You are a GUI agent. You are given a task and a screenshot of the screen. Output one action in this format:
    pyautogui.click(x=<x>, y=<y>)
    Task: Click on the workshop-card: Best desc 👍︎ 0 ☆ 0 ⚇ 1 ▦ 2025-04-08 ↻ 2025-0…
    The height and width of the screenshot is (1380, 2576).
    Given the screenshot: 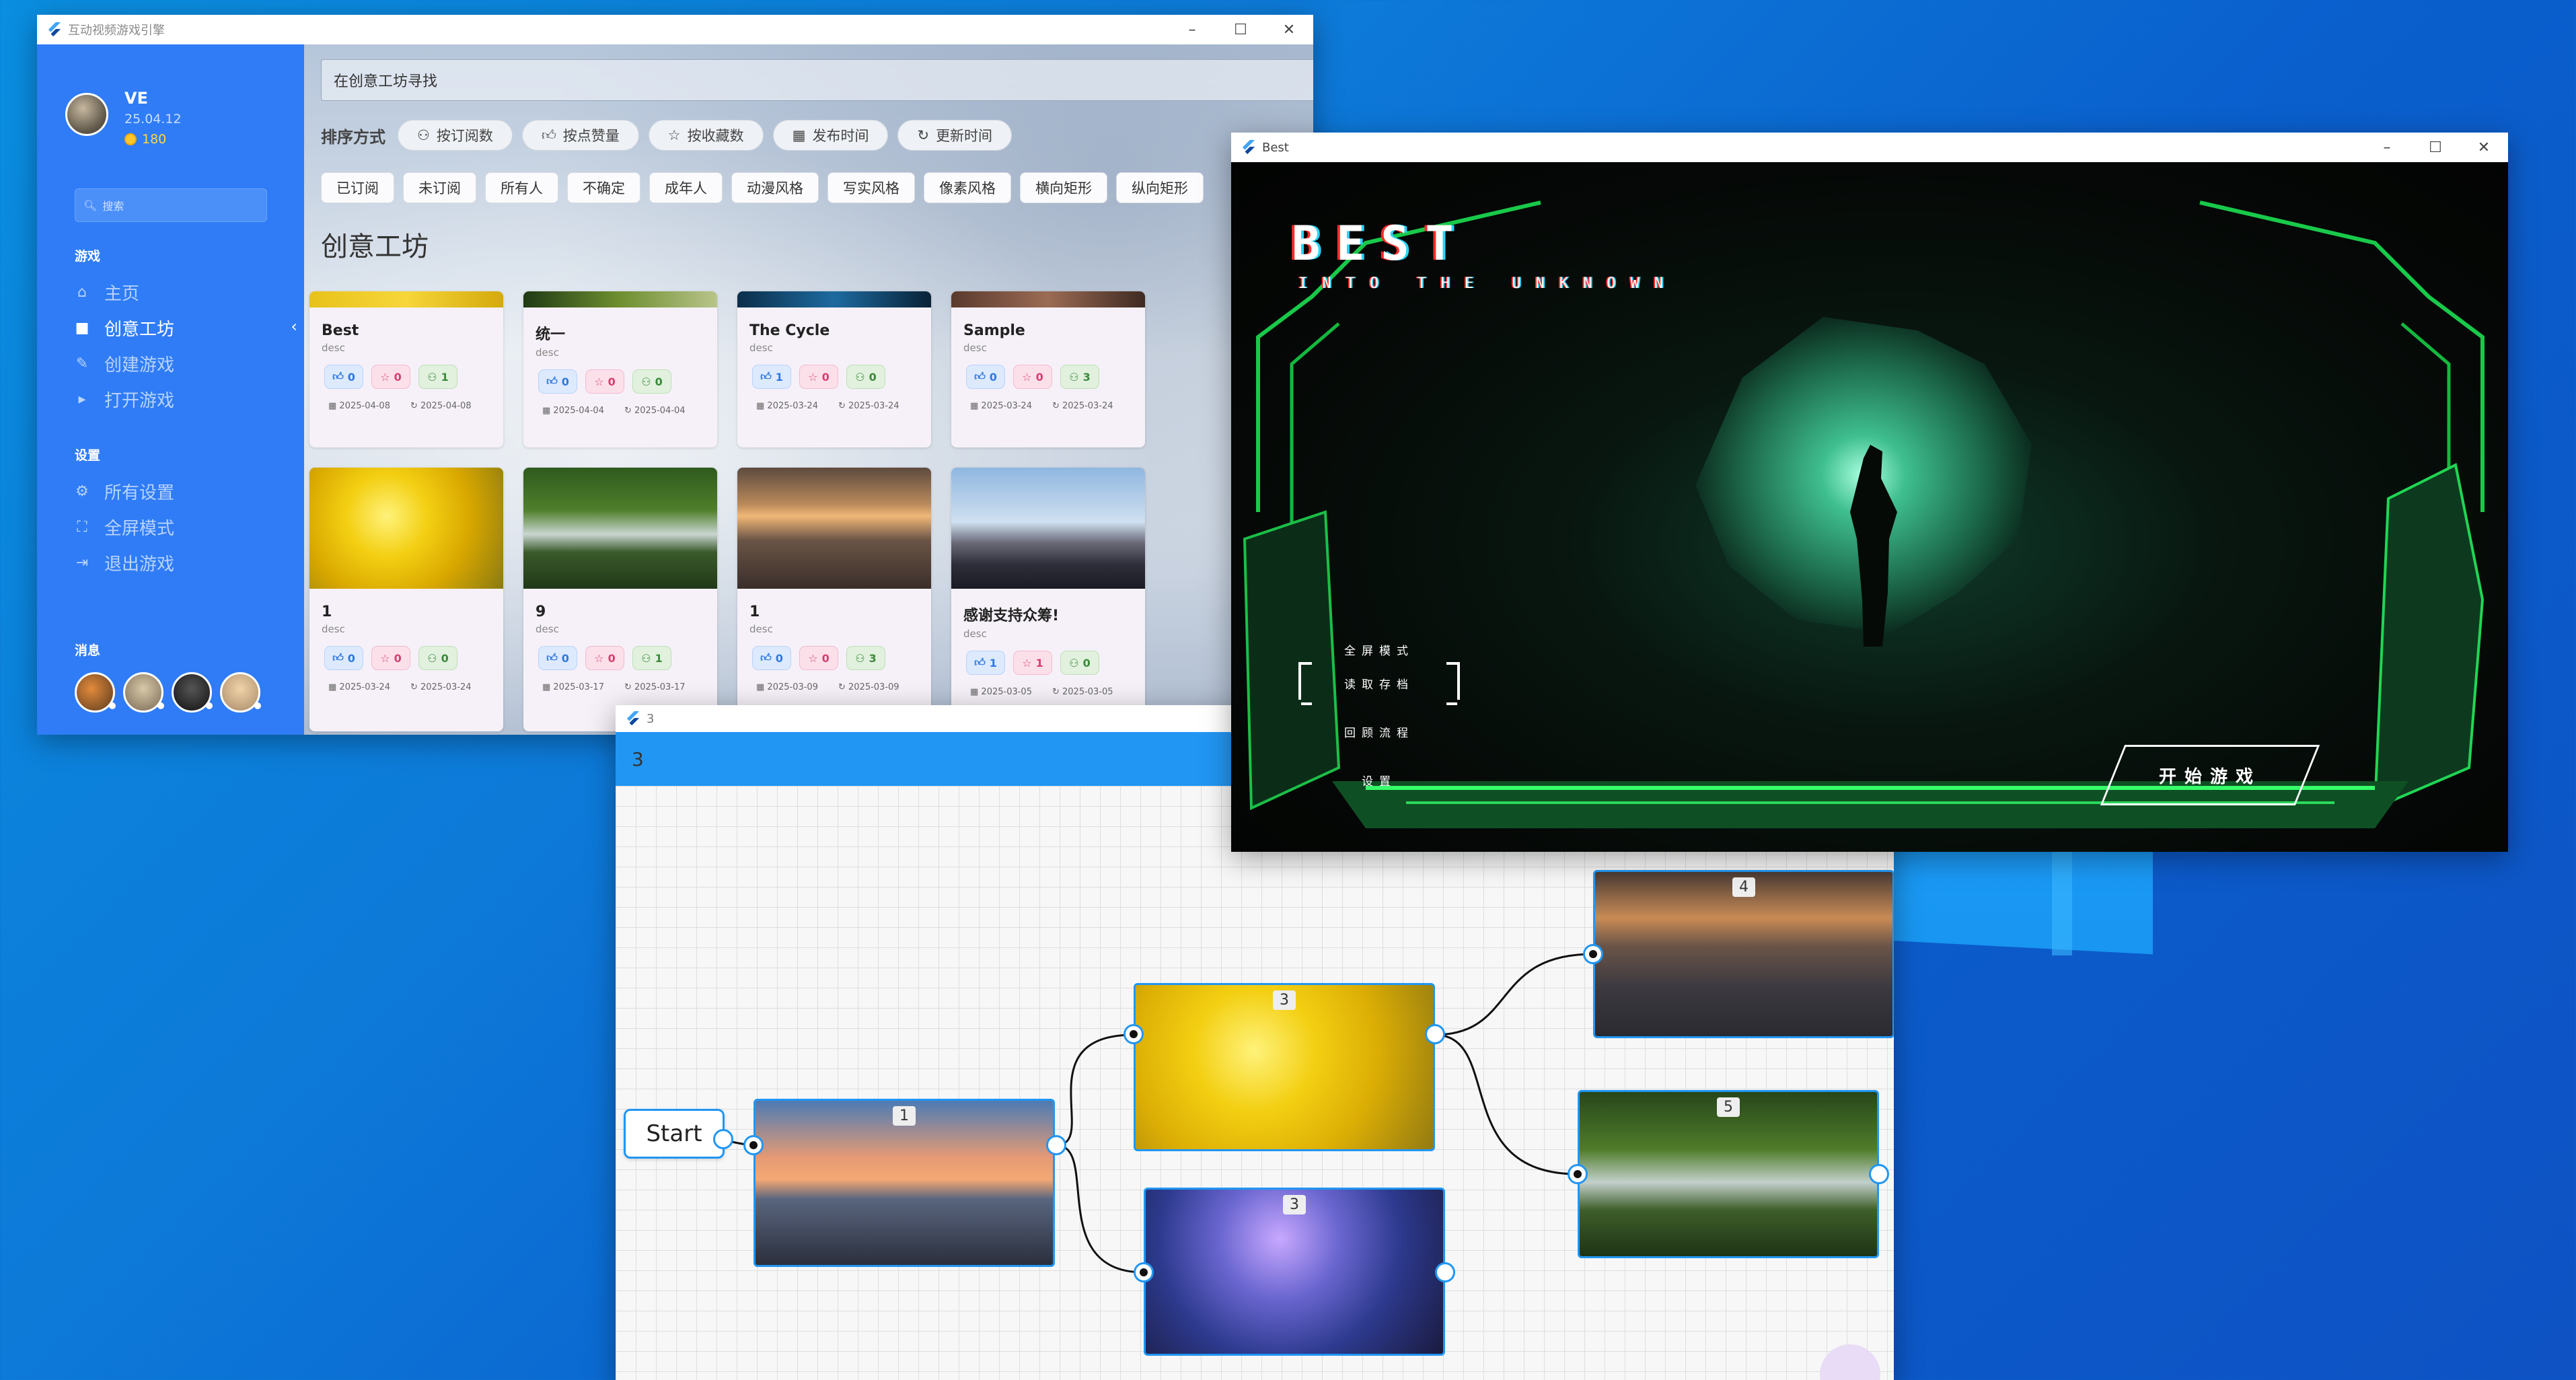 What is the action you would take?
    pyautogui.click(x=406, y=369)
    